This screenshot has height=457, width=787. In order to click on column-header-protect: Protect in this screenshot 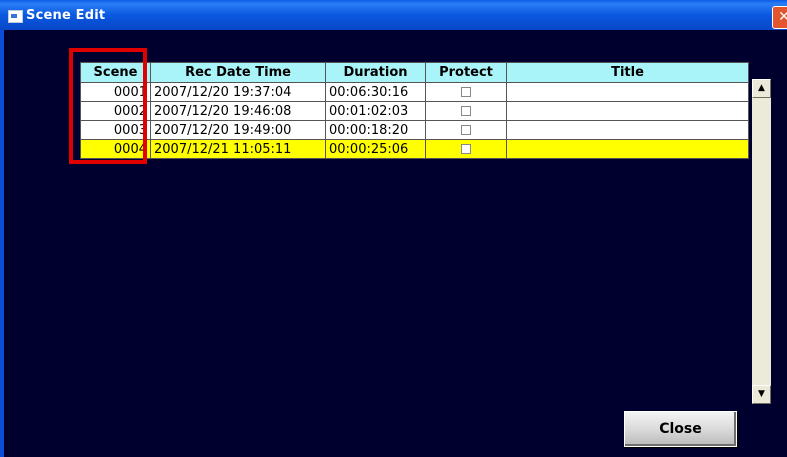, I will do `click(466, 72)`.